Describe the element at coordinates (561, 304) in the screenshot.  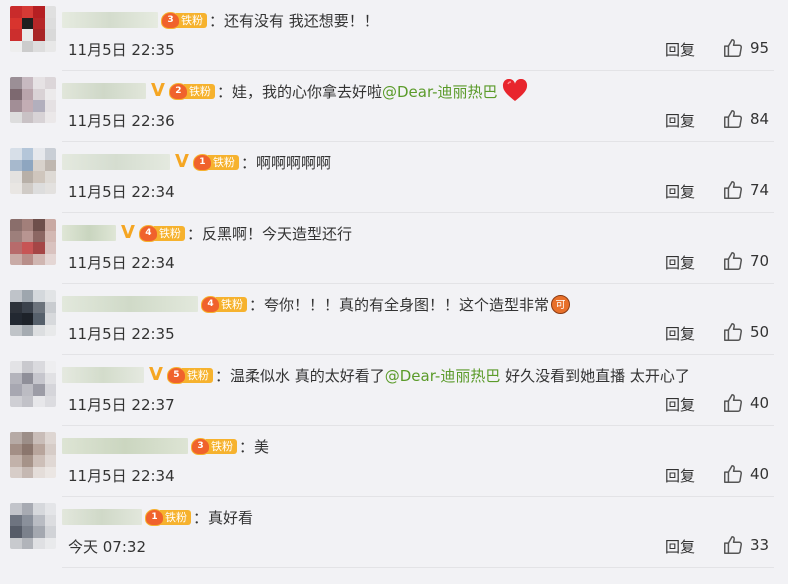
I see `ke-emoji-icon: 可` at that location.